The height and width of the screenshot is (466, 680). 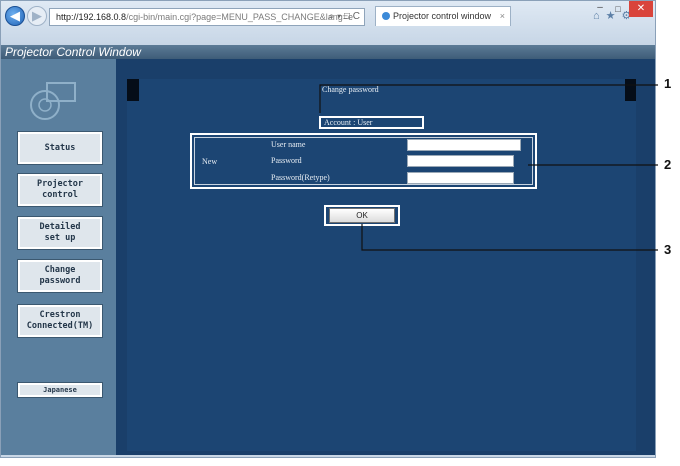 What do you see at coordinates (668, 164) in the screenshot?
I see `callout-number-2: 2` at bounding box center [668, 164].